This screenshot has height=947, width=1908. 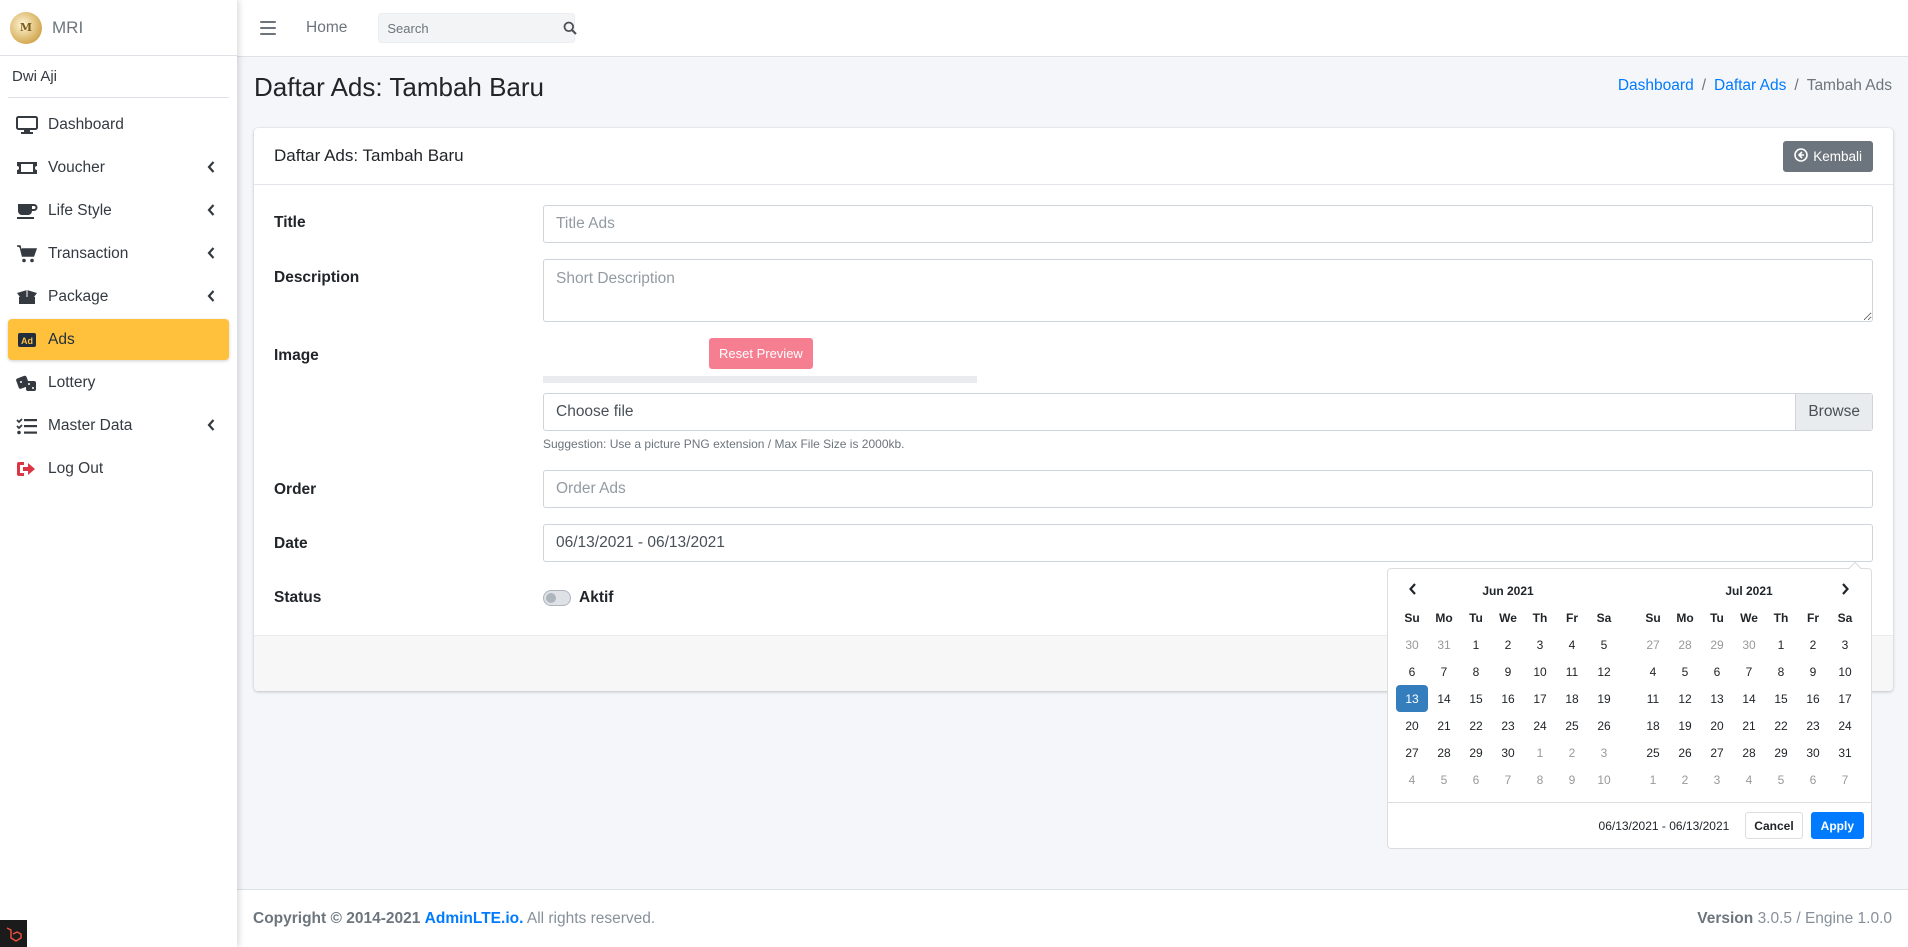 What do you see at coordinates (118, 425) in the screenshot?
I see `sidebar-item-master-data: Master Data` at bounding box center [118, 425].